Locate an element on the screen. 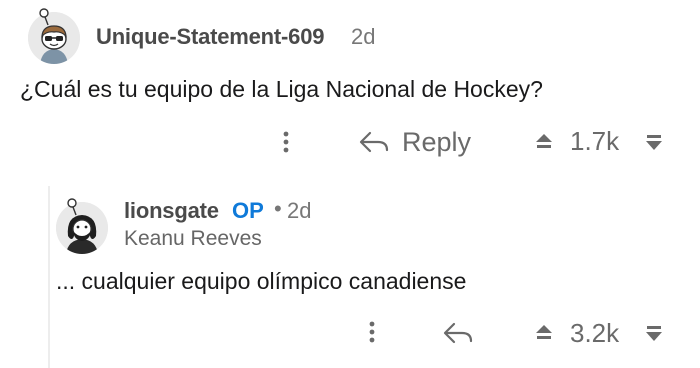  vote-score: 1.7k is located at coordinates (595, 141).